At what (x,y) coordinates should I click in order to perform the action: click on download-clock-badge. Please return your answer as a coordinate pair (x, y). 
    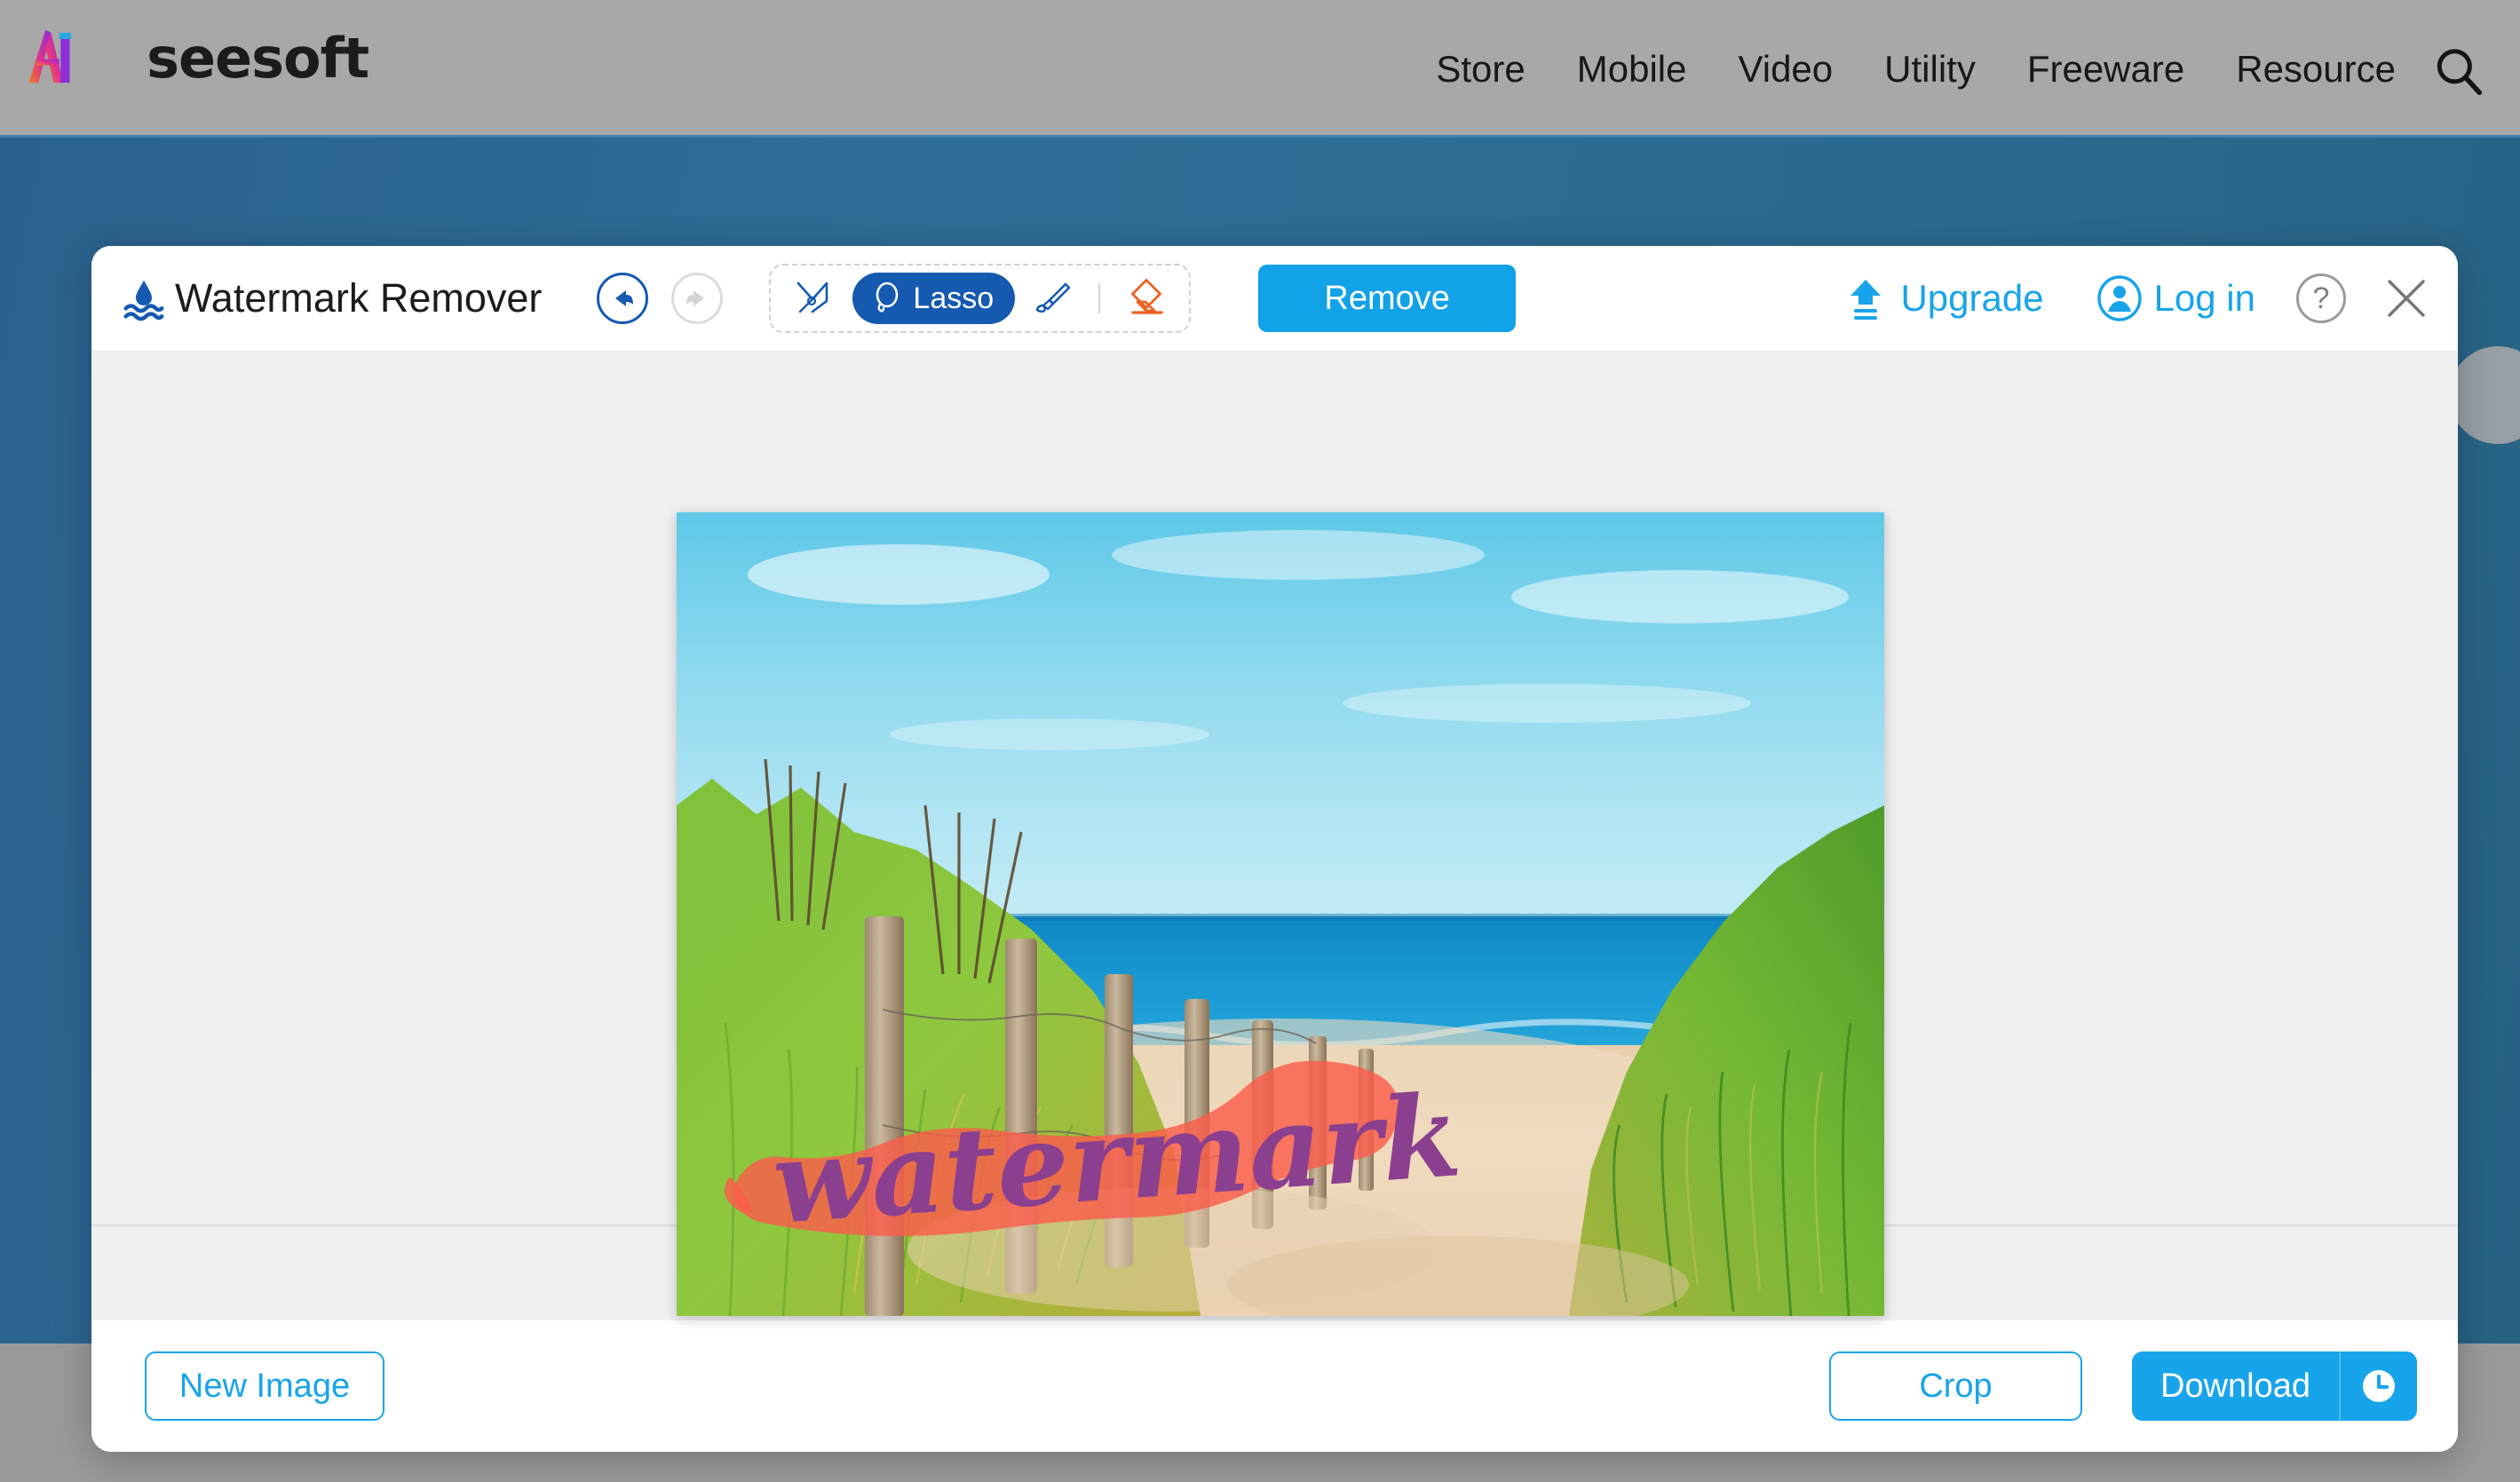
    Looking at the image, I should click on (2378, 1386).